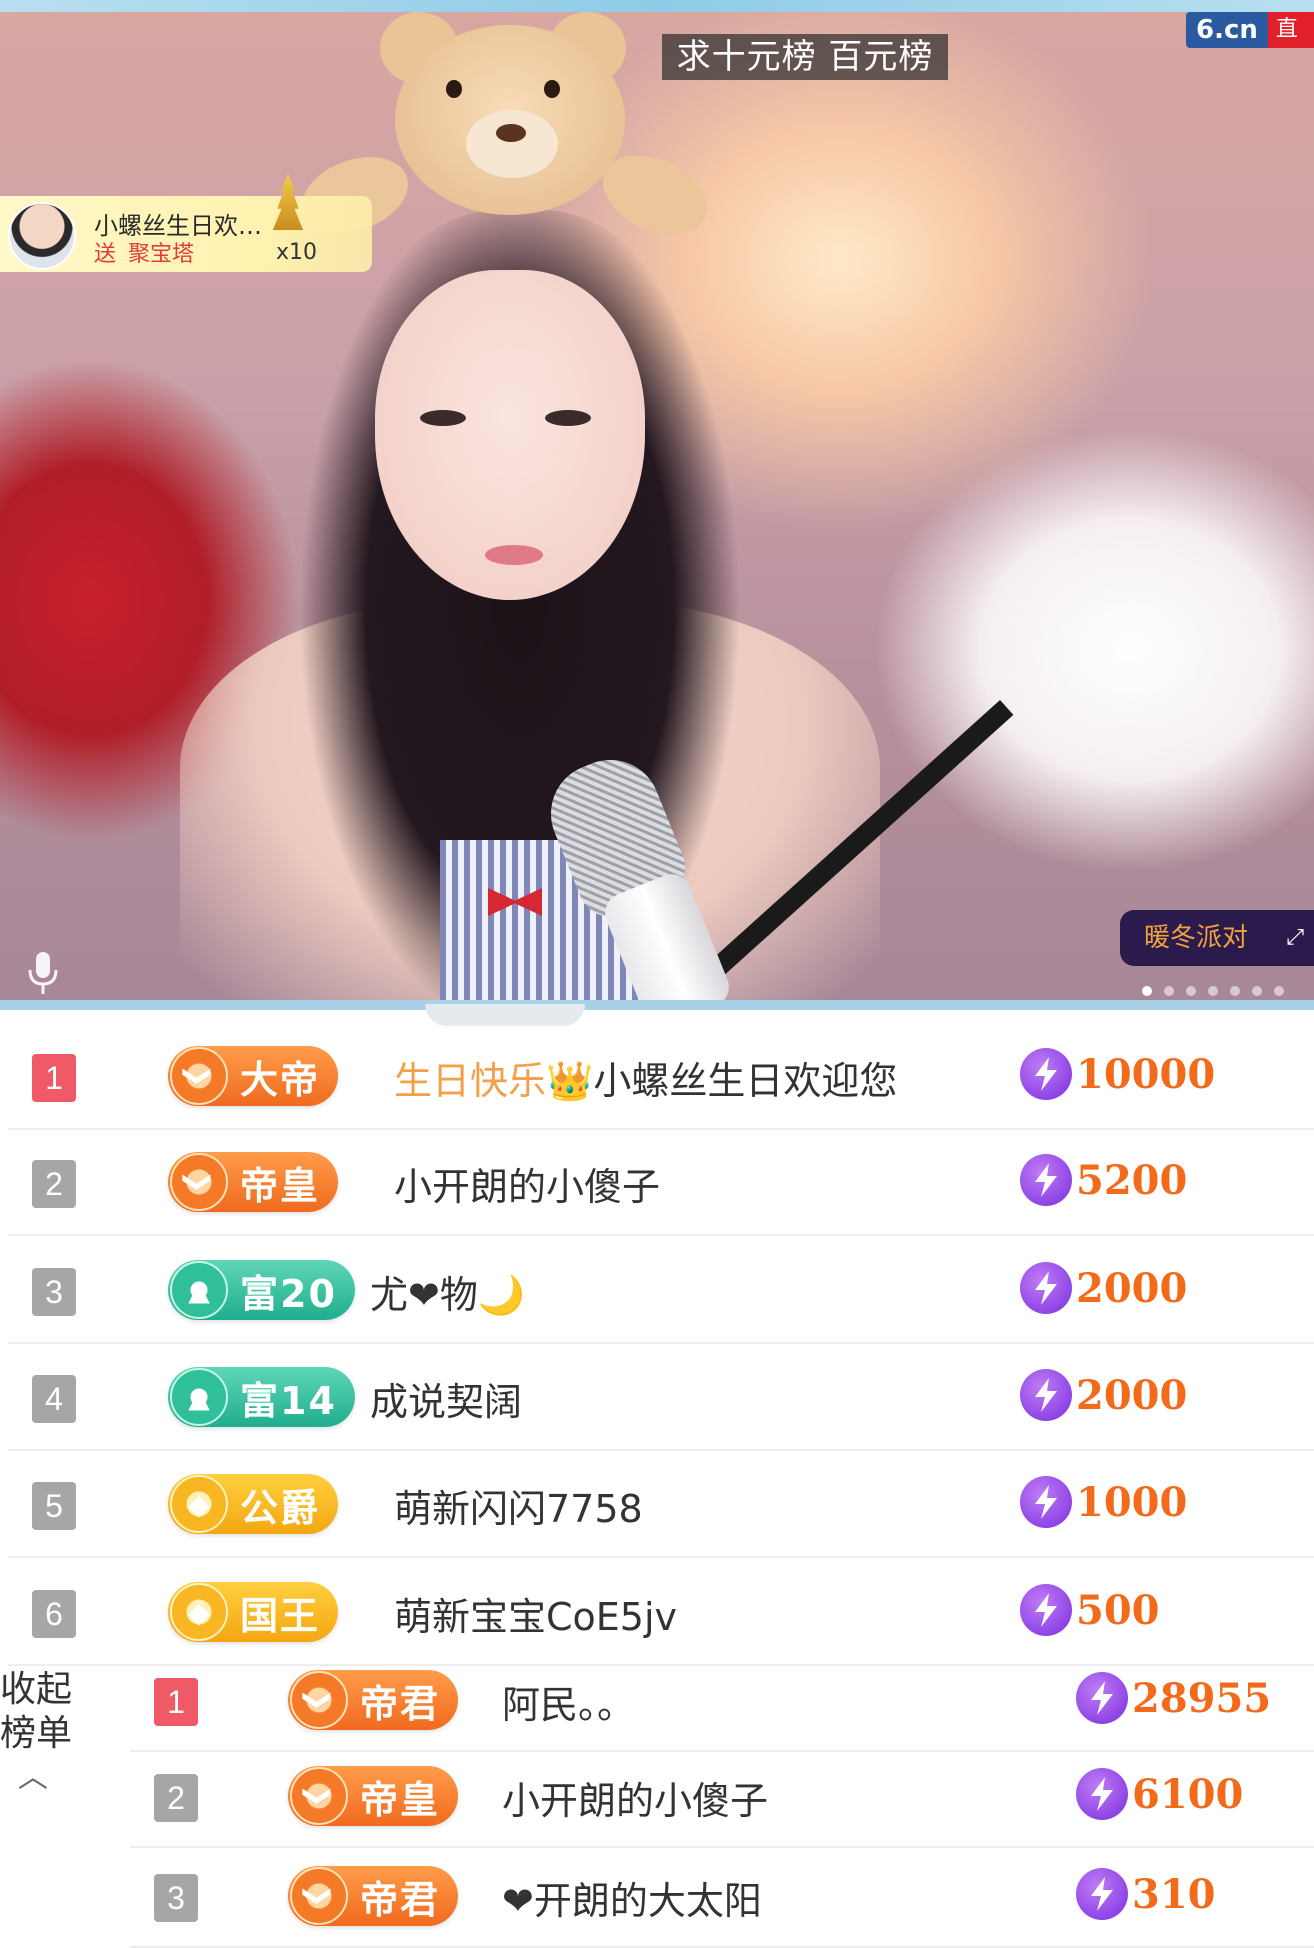 Image resolution: width=1314 pixels, height=1948 pixels. What do you see at coordinates (199, 1397) in the screenshot?
I see `wealth-level-icon: ▲` at bounding box center [199, 1397].